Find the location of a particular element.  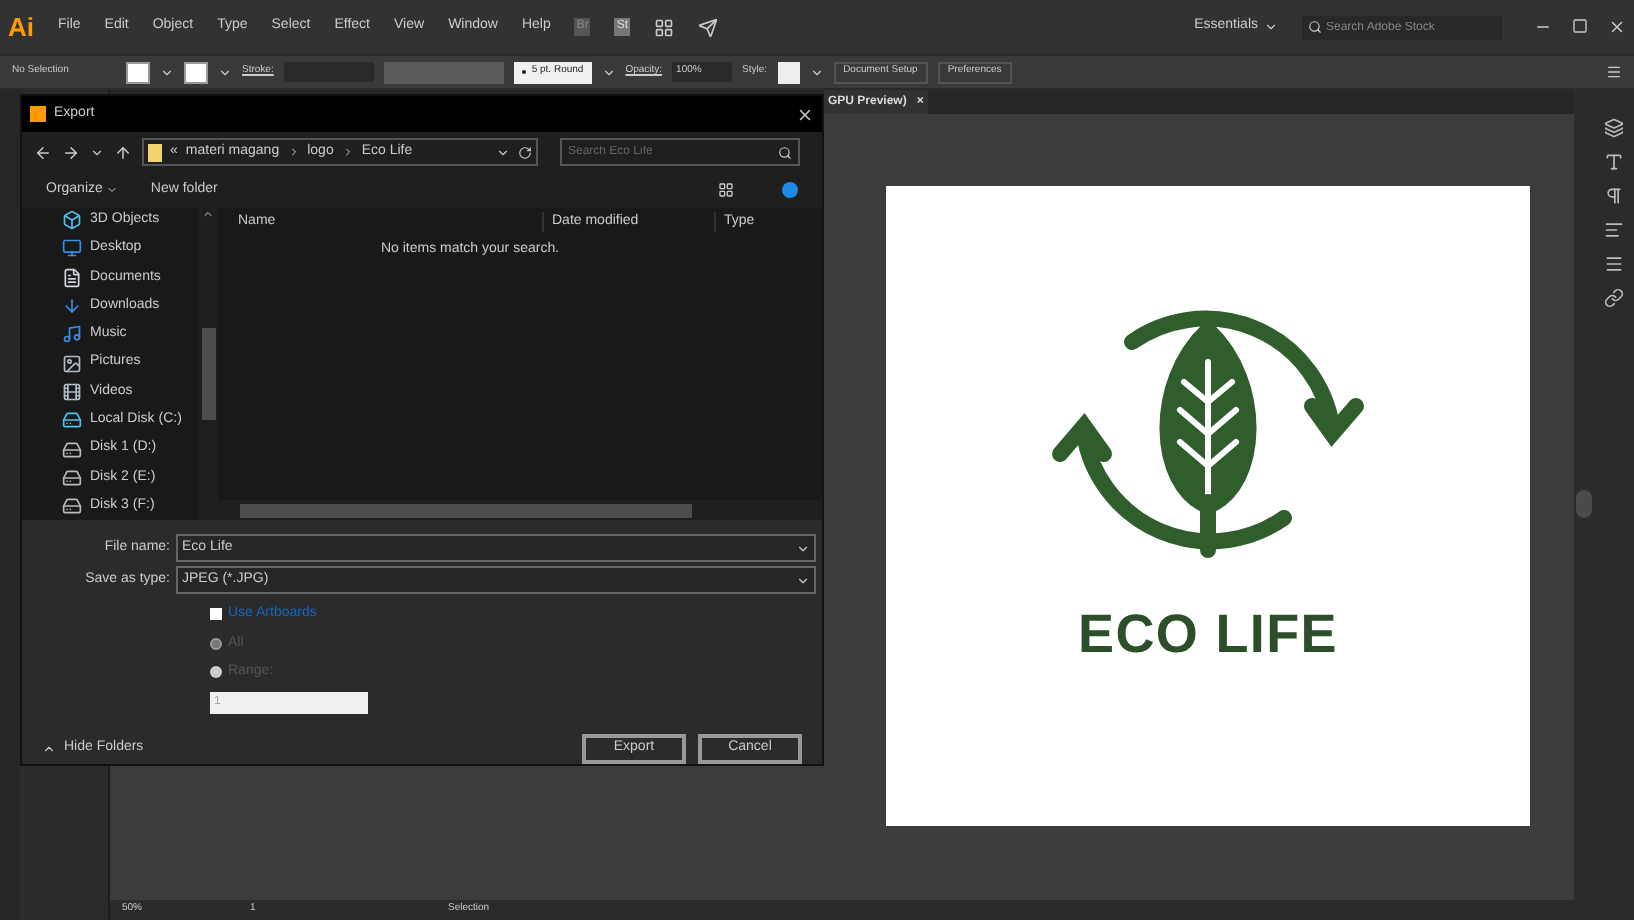

folder-icon is located at coordinates (155, 152).